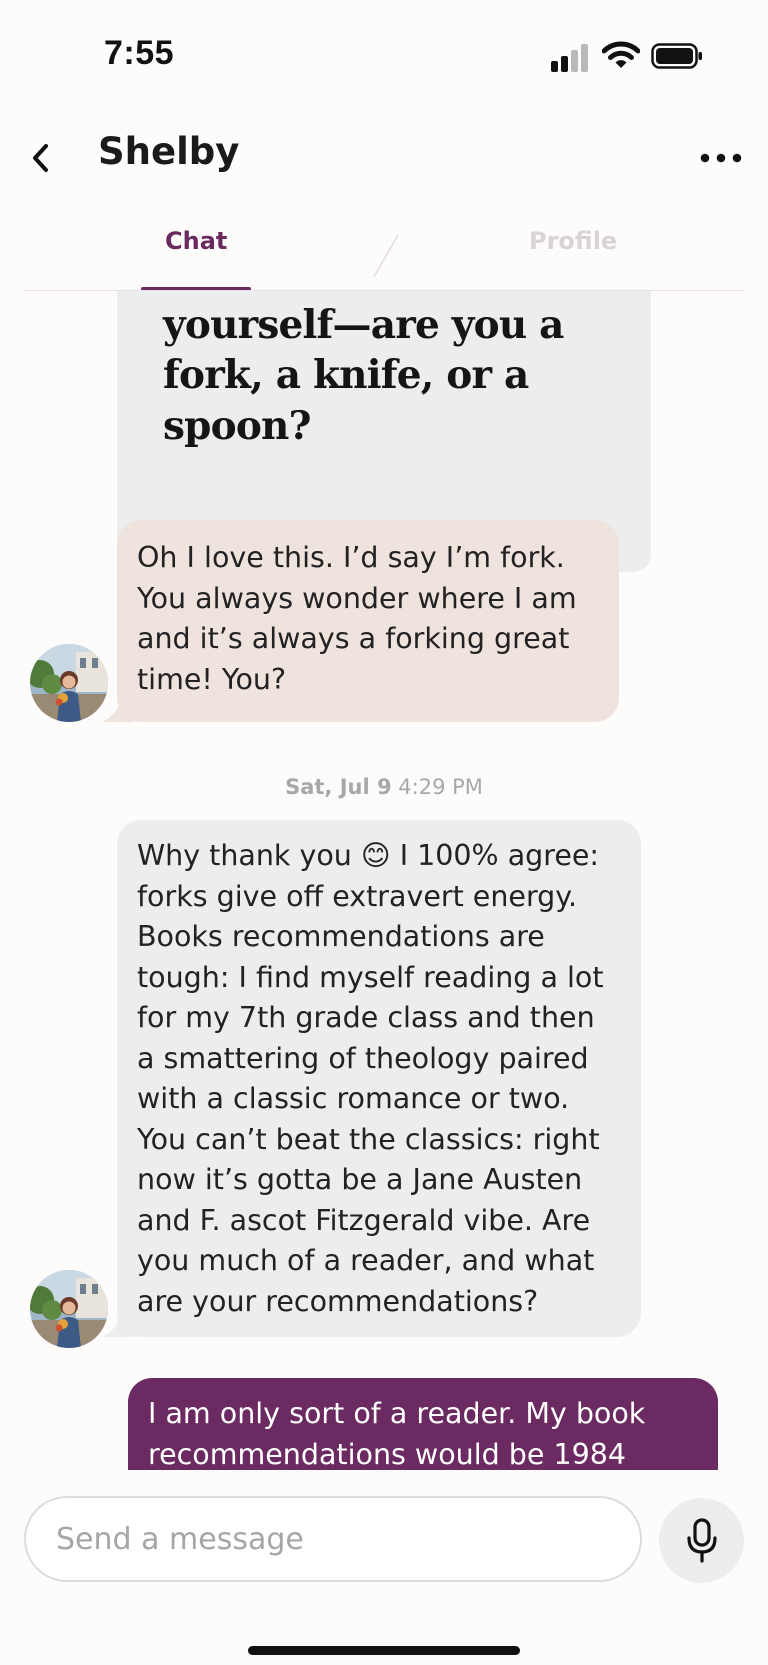  Describe the element at coordinates (338, 787) in the screenshot. I see `timestamp-date: Sat, Jul 9` at that location.